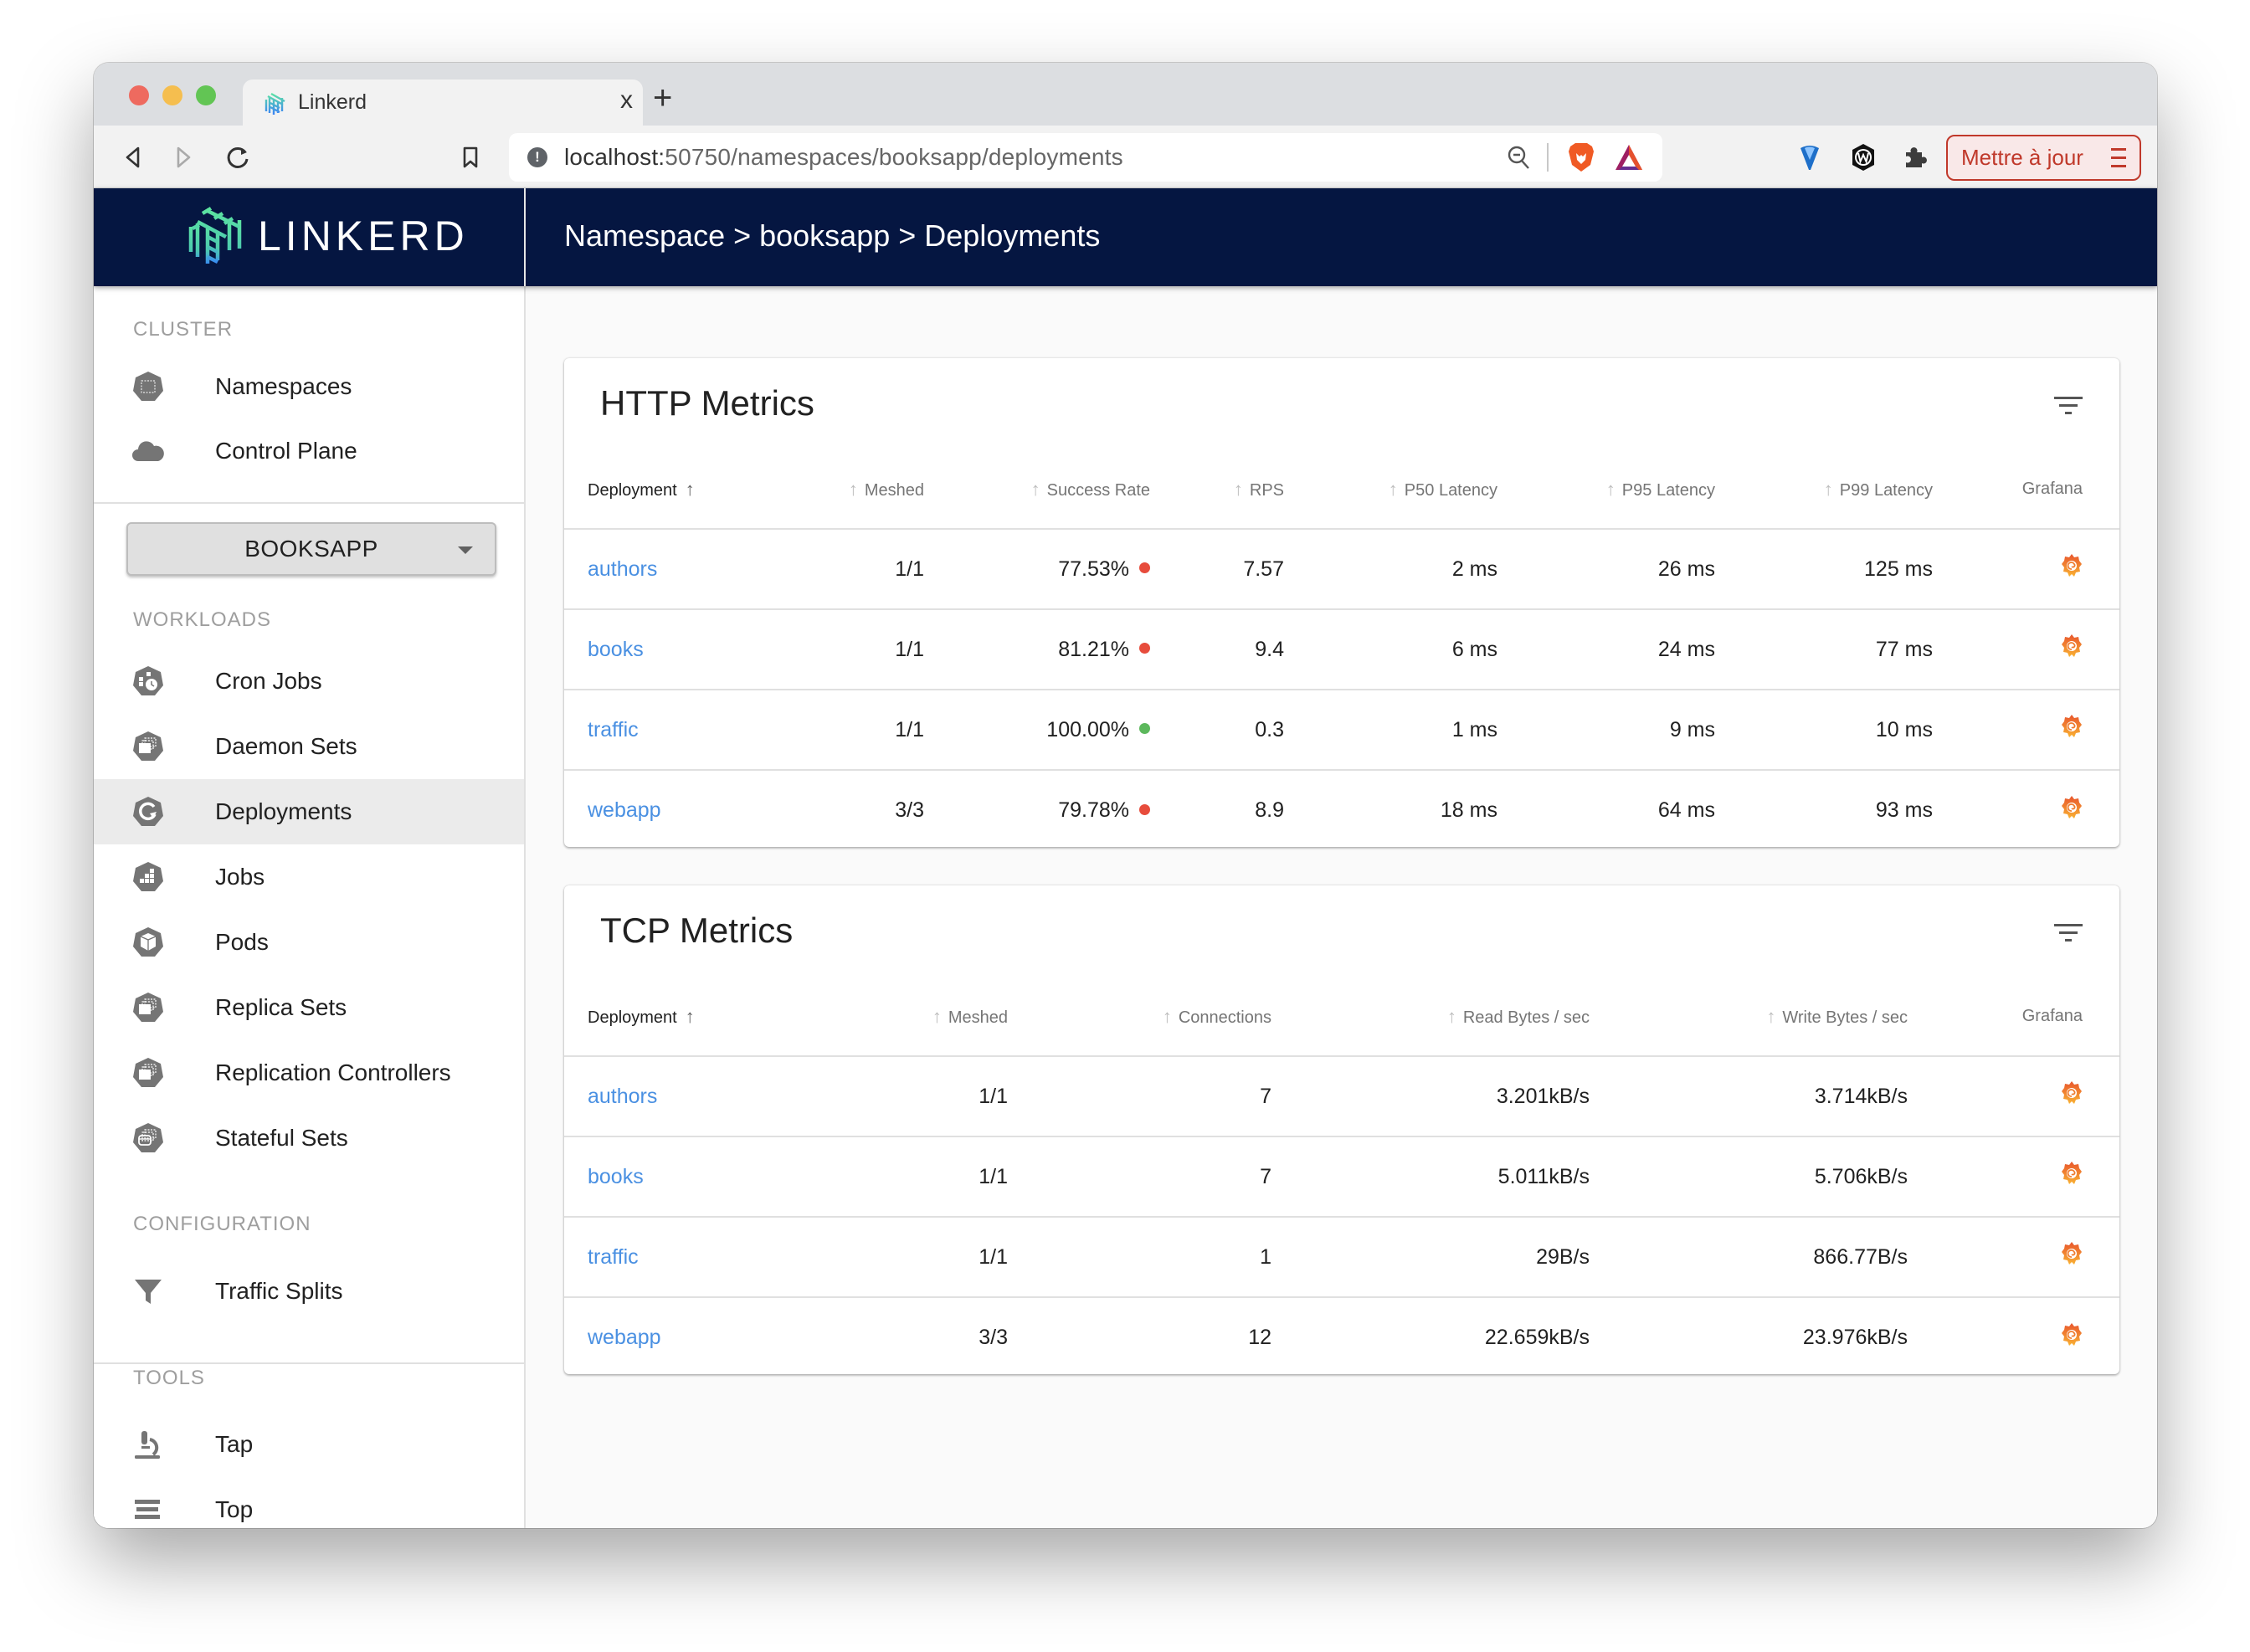 The width and height of the screenshot is (2250, 1652). I want to click on sidebar-item-jobs: Jobs, so click(309, 877).